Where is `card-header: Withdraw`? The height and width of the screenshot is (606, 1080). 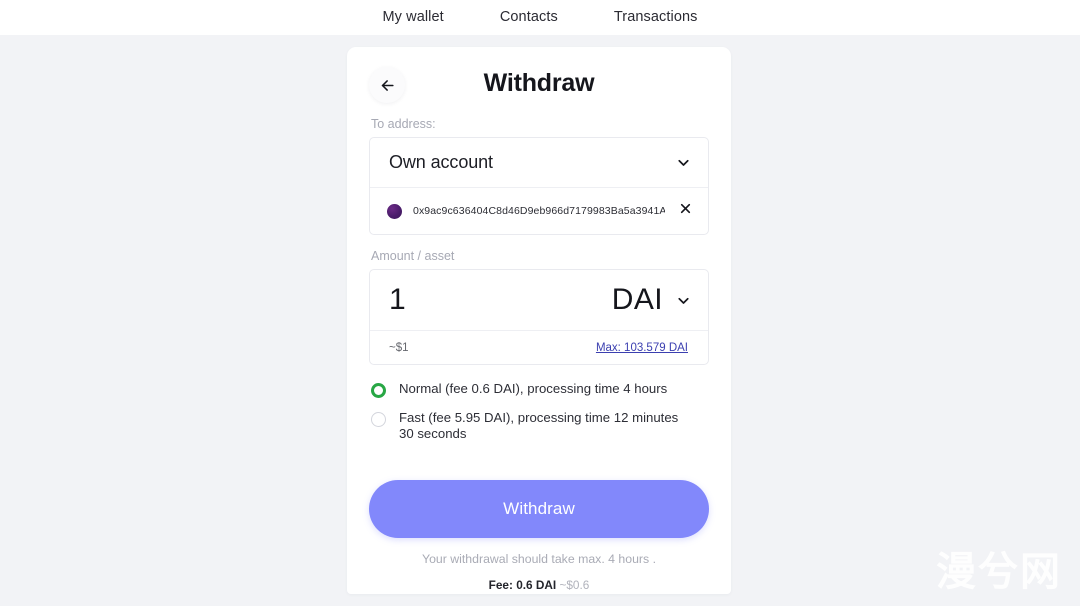
card-header: Withdraw is located at coordinates (539, 82).